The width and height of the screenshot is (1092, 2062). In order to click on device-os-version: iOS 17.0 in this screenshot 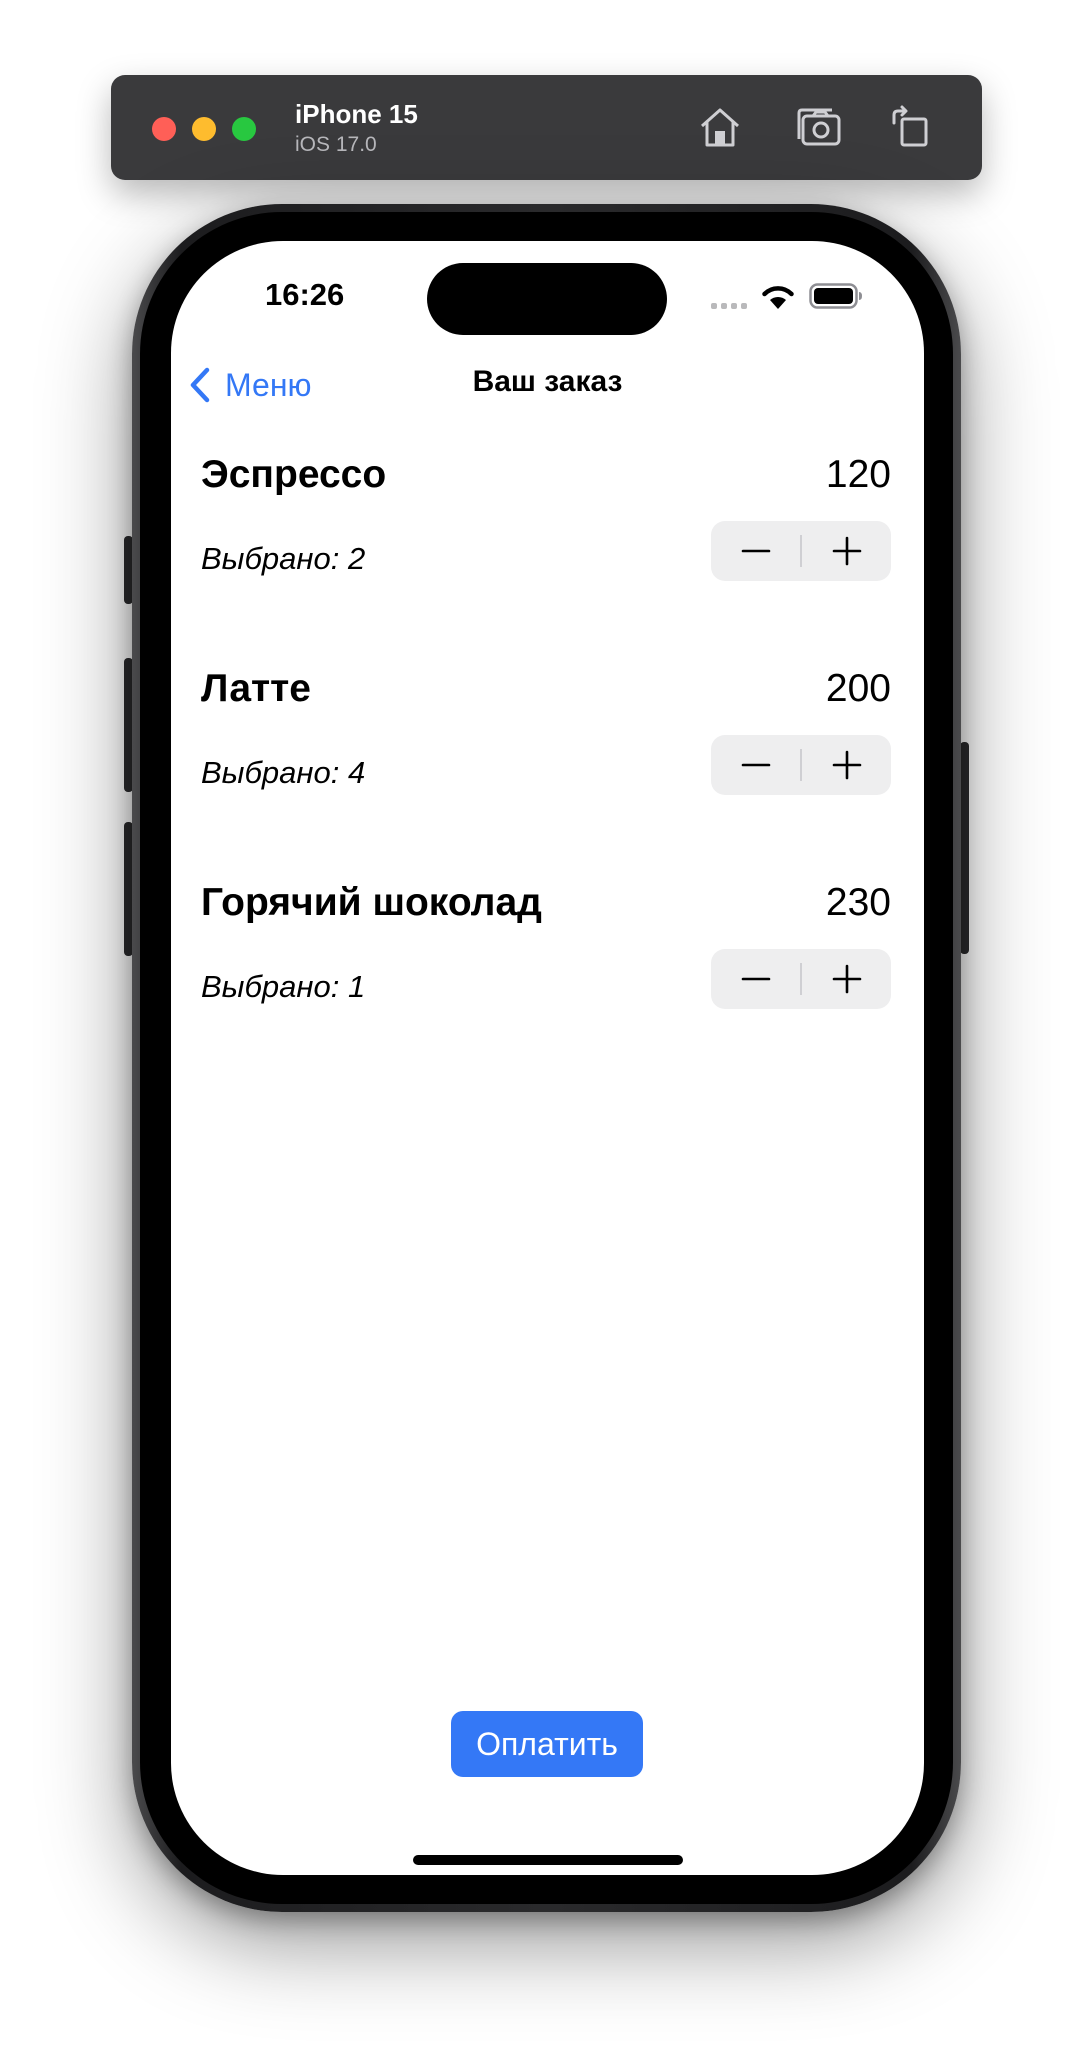, I will do `click(336, 144)`.